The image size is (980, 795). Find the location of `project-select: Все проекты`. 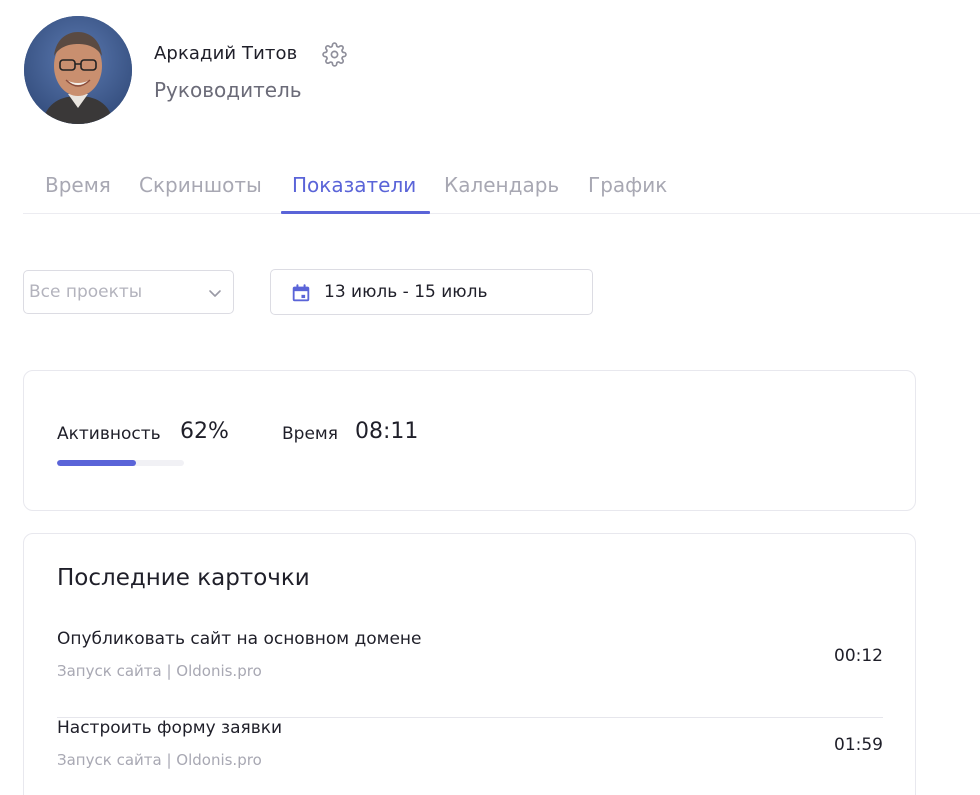

project-select: Все проекты is located at coordinates (128, 292).